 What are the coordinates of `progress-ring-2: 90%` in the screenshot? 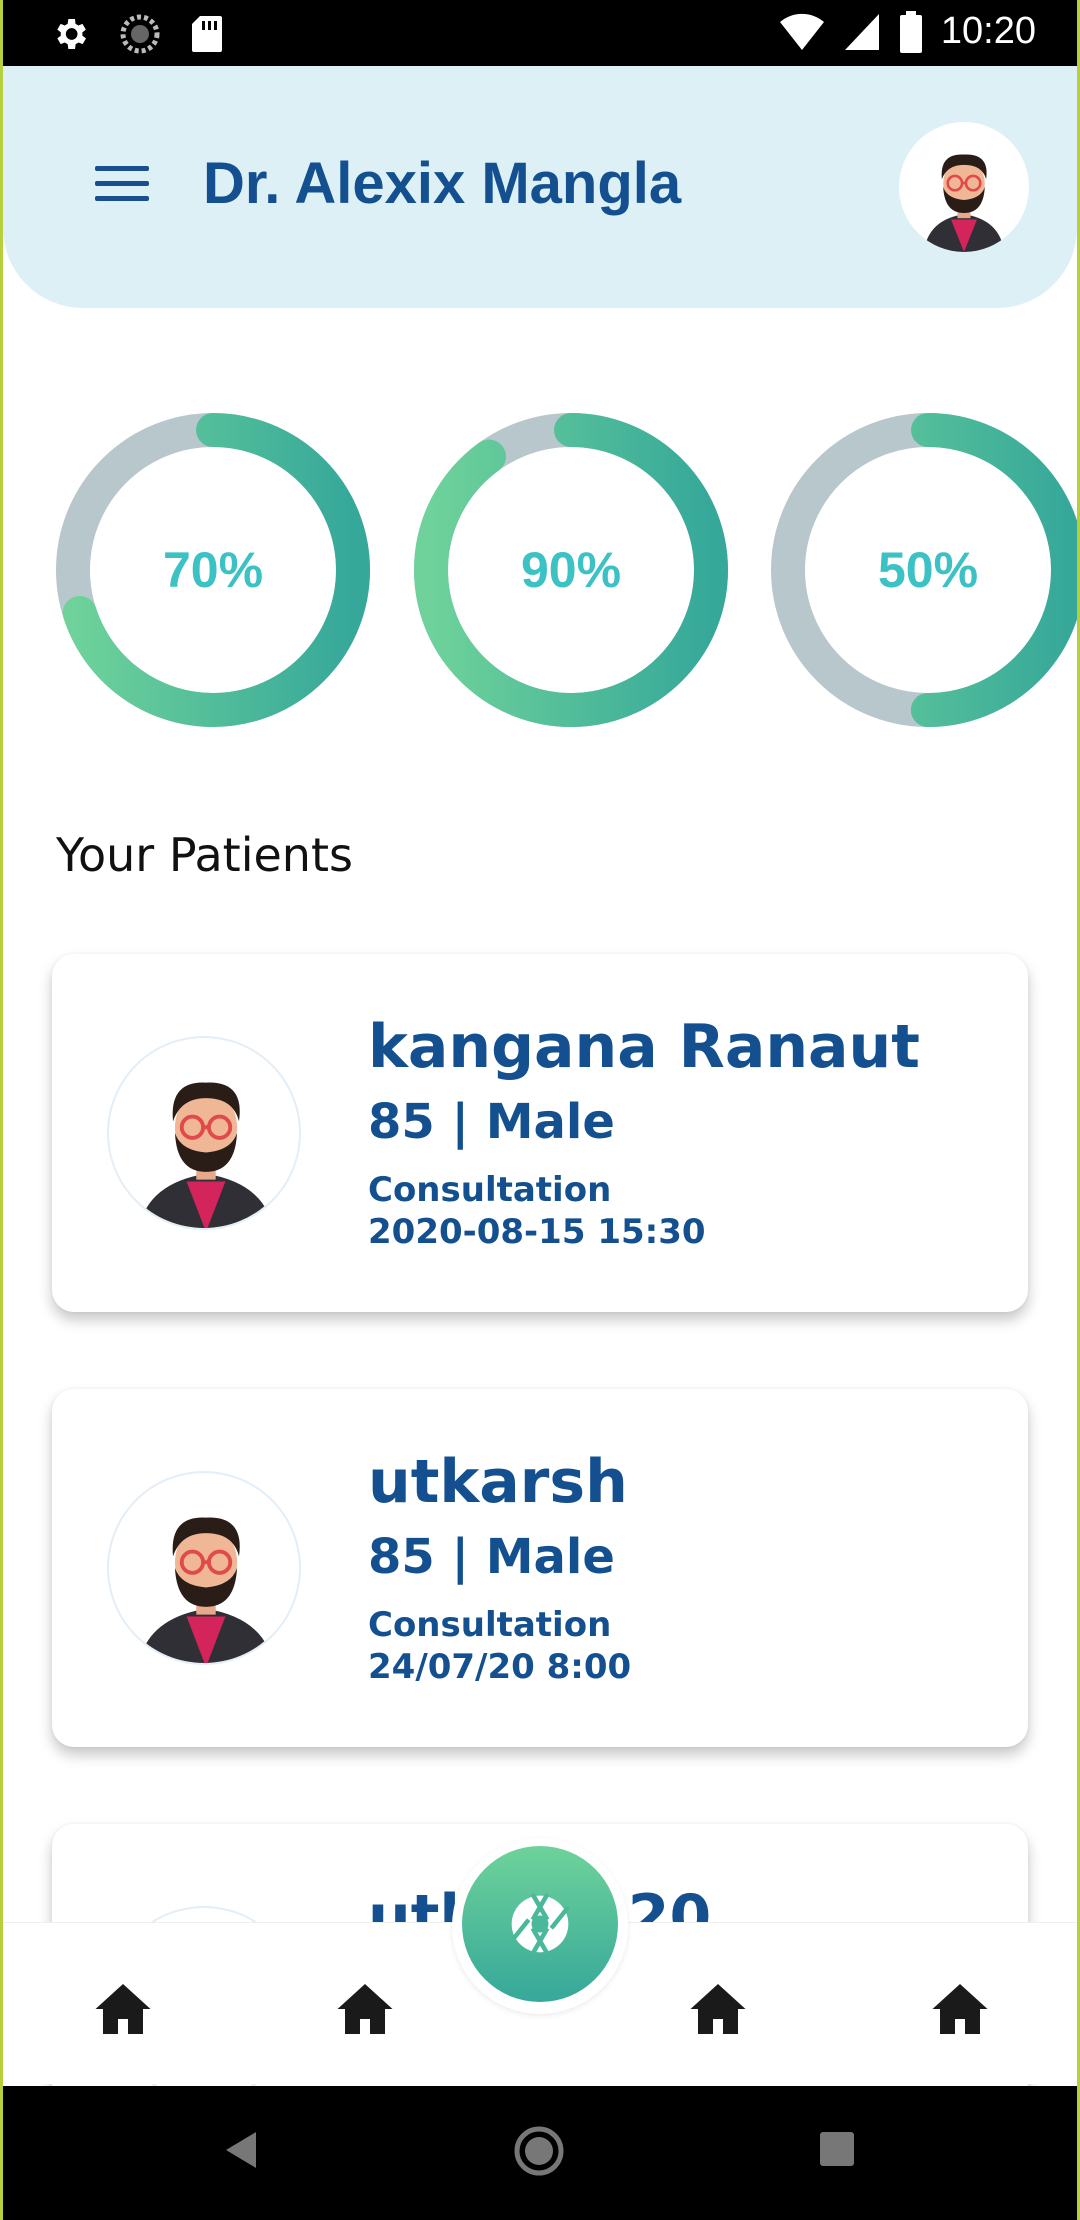 It's located at (571, 570).